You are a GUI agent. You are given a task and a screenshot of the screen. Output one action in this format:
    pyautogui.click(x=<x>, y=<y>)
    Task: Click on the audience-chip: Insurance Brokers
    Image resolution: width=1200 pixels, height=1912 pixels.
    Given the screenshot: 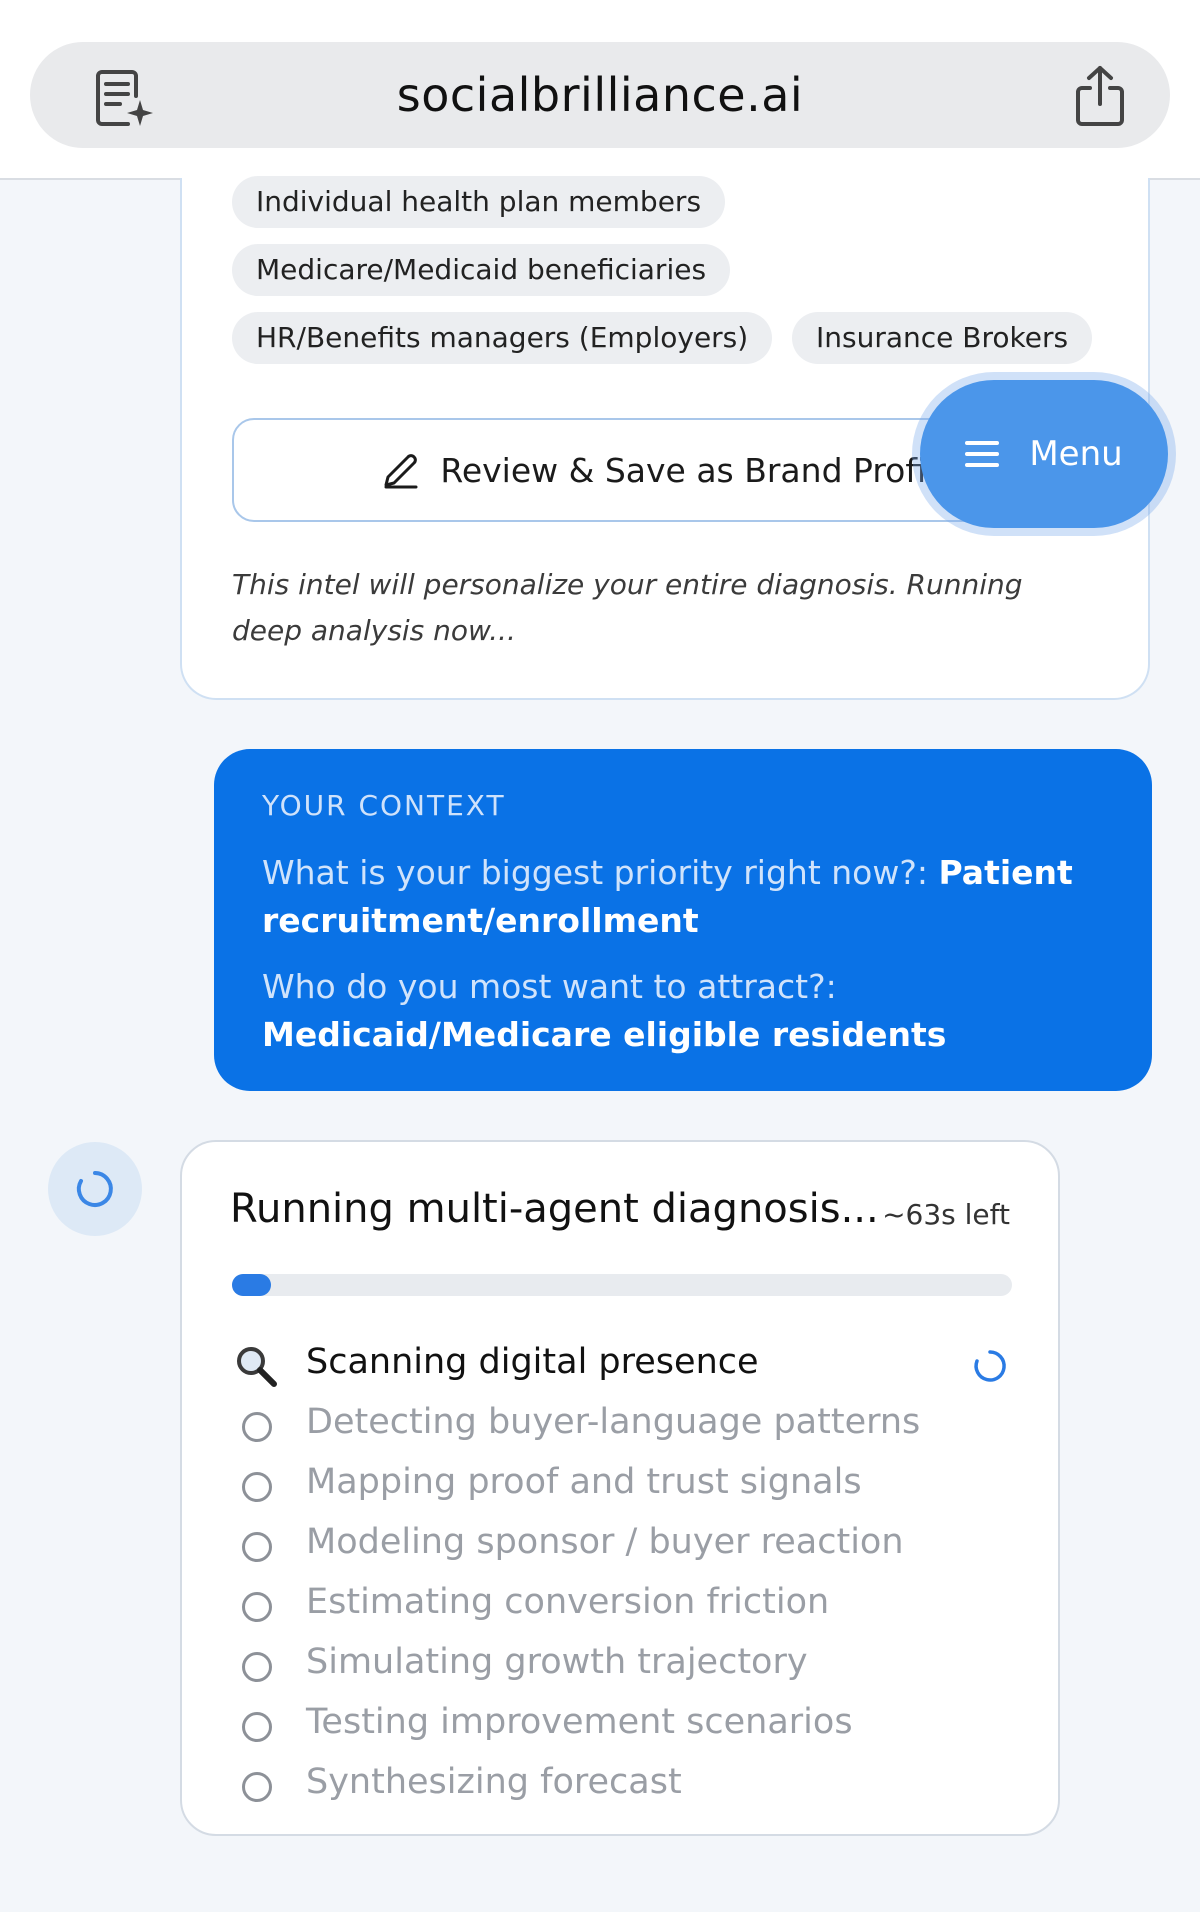 What is the action you would take?
    pyautogui.click(x=942, y=338)
    